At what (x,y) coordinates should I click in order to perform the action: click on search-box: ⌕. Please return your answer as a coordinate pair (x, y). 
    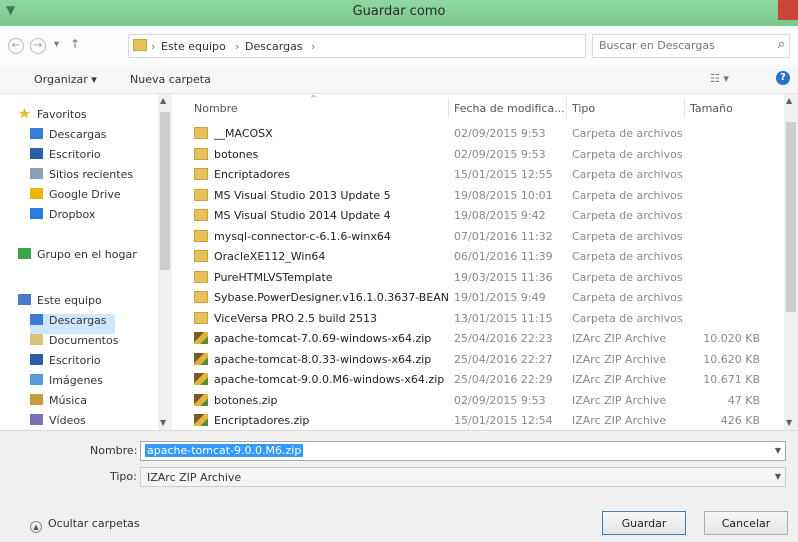
    Looking at the image, I should click on (691, 46).